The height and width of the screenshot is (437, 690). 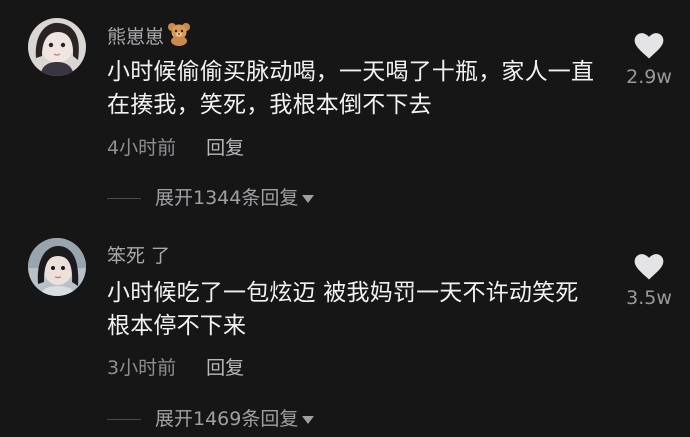 I want to click on teddy-bear-icon, so click(x=179, y=37).